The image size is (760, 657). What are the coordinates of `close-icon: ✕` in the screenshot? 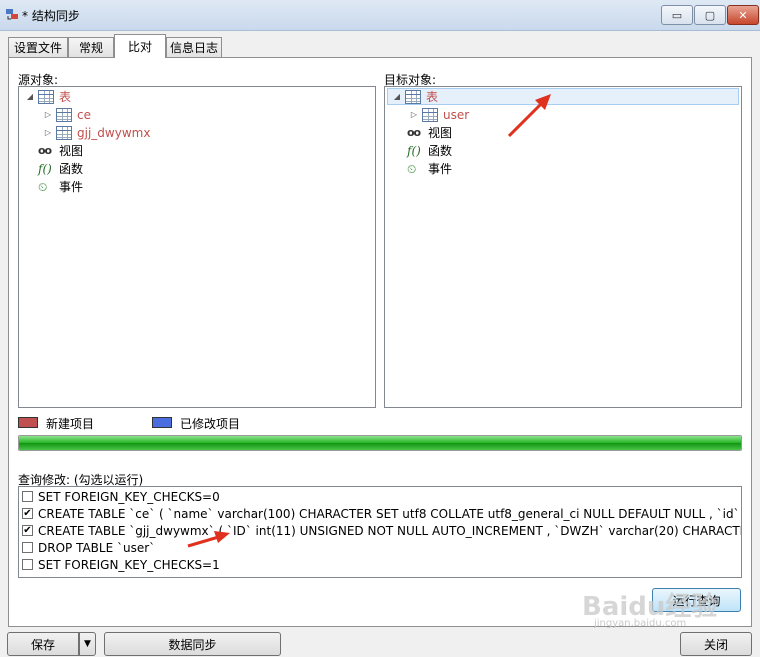 It's located at (743, 15).